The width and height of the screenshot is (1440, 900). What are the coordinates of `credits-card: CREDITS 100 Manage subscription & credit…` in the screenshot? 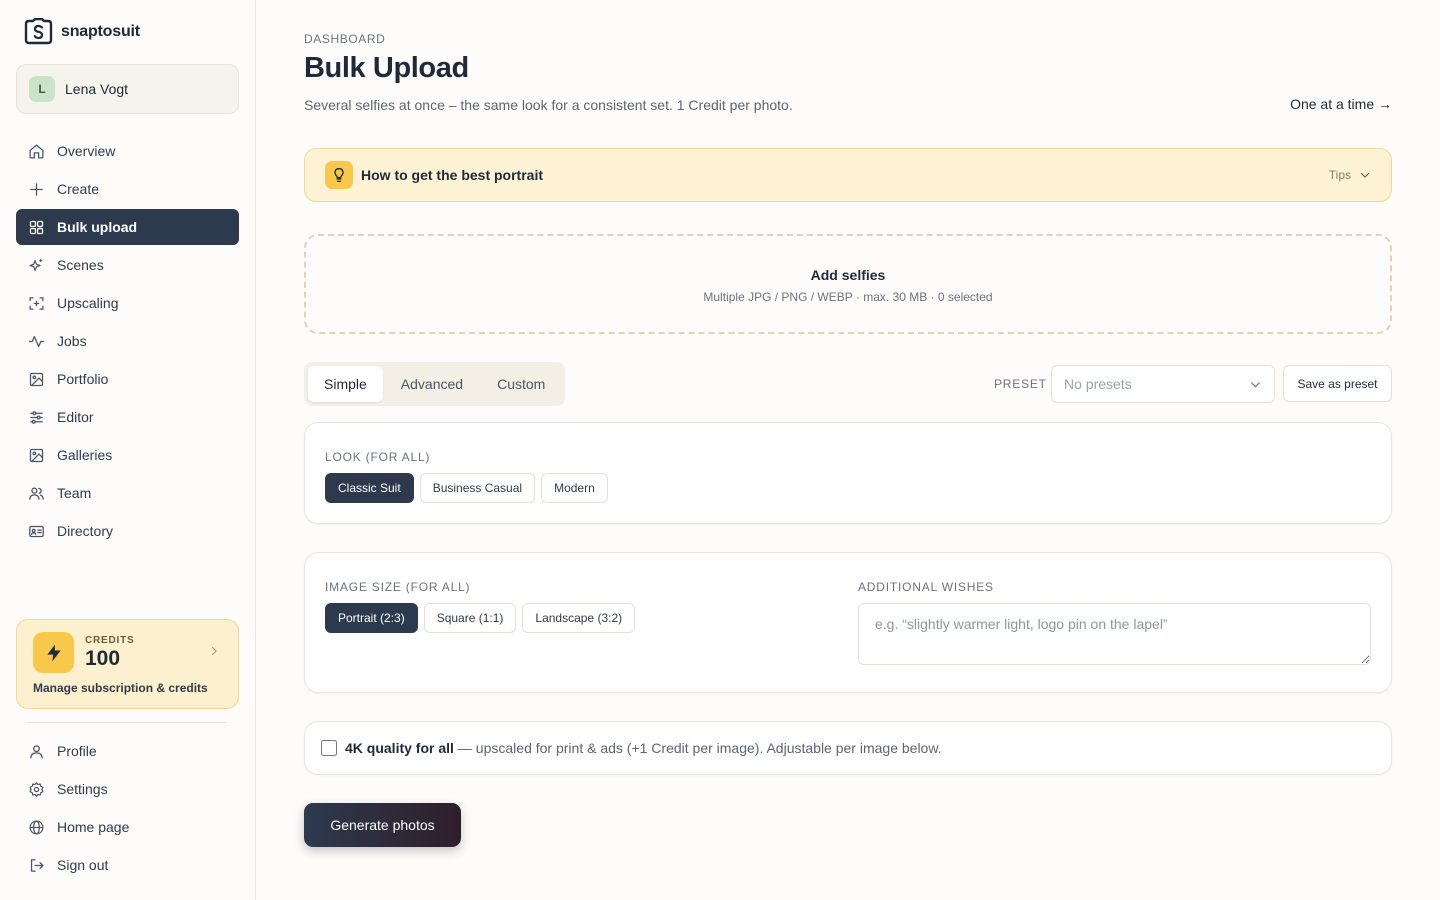 It's located at (127, 664).